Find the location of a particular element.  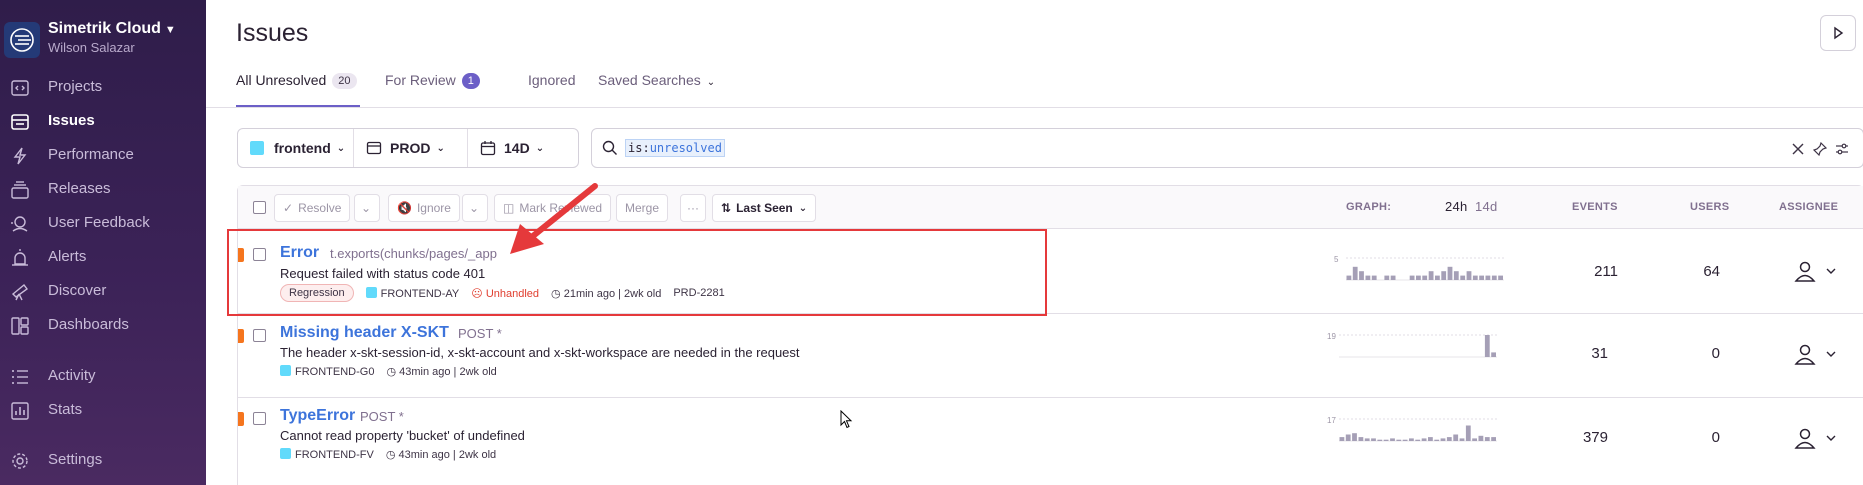

date-filter: 14D ⌄ is located at coordinates (512, 148).